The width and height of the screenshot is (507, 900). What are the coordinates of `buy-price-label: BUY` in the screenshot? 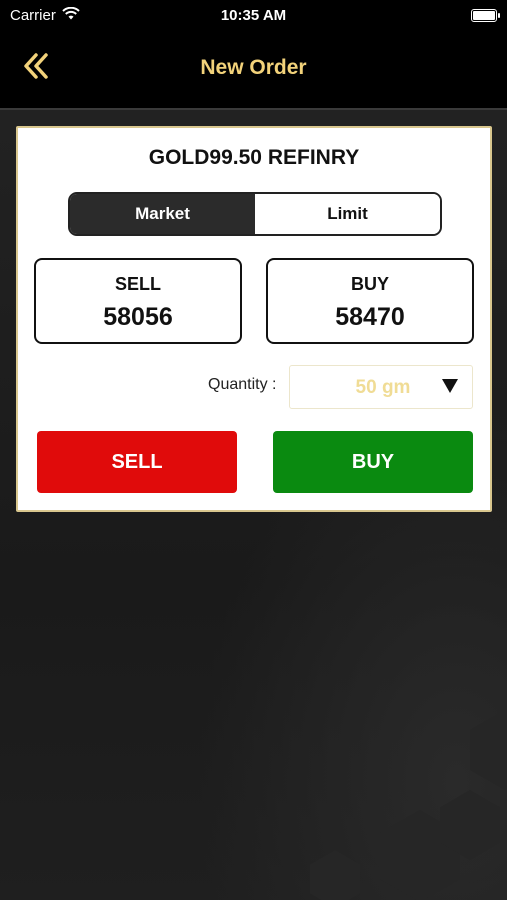 It's located at (369, 284).